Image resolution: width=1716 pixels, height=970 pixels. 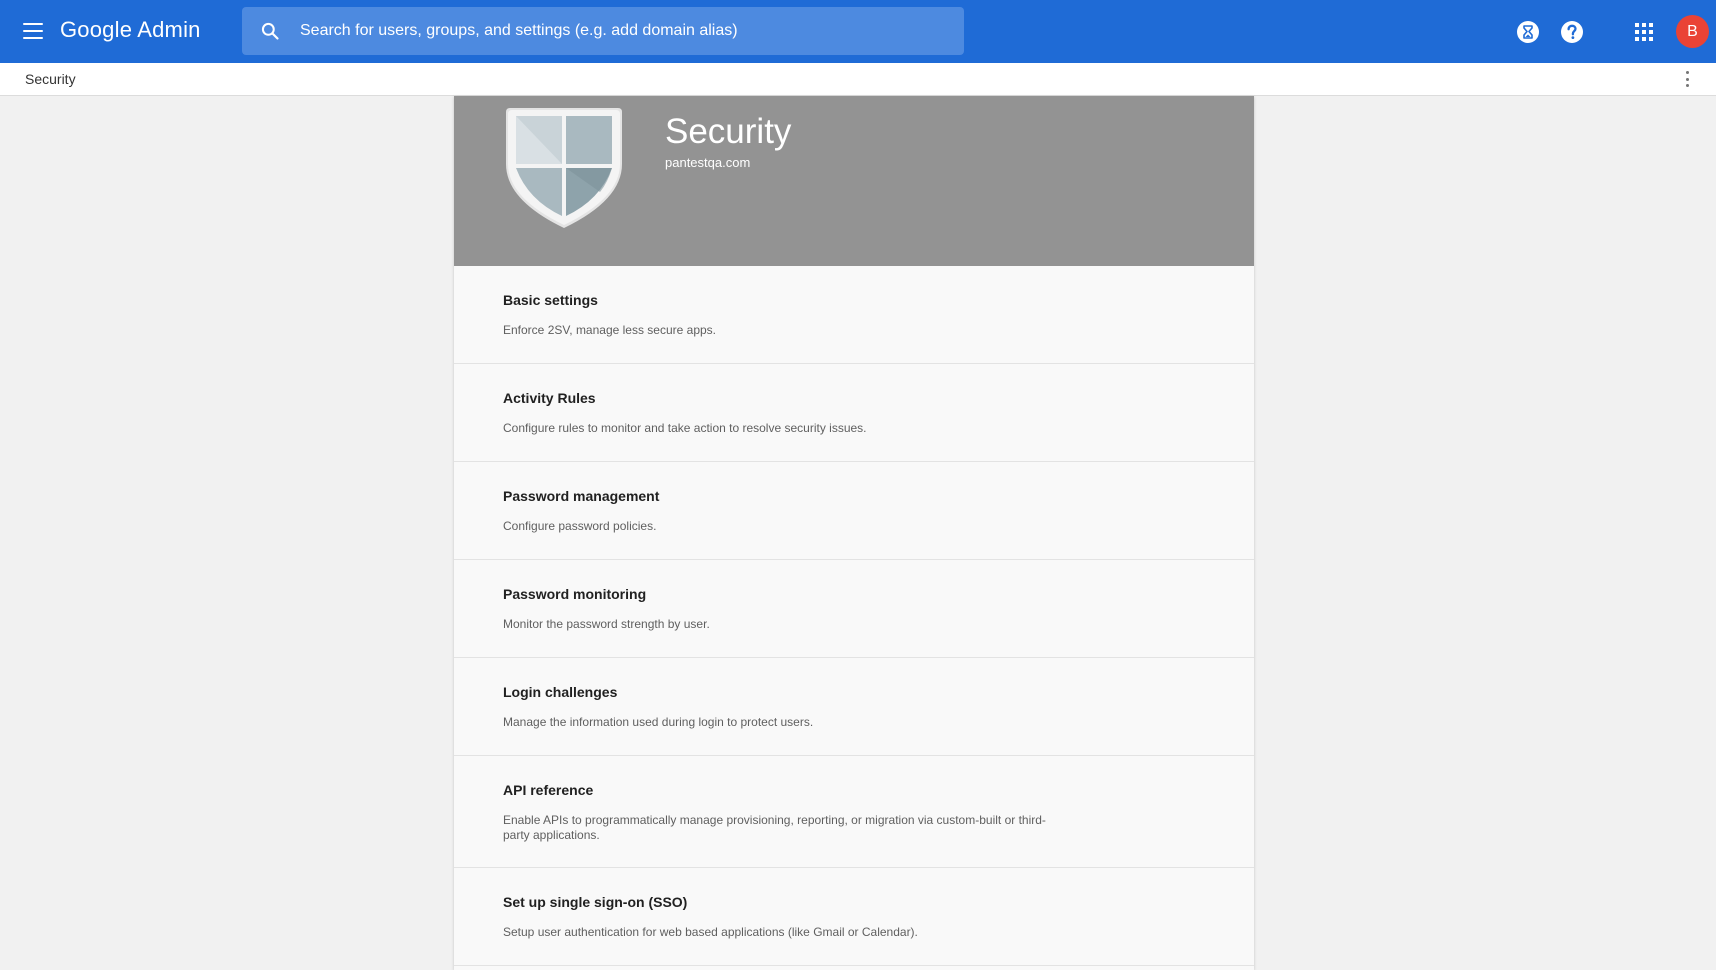 I want to click on page-title: Security, so click(x=728, y=131).